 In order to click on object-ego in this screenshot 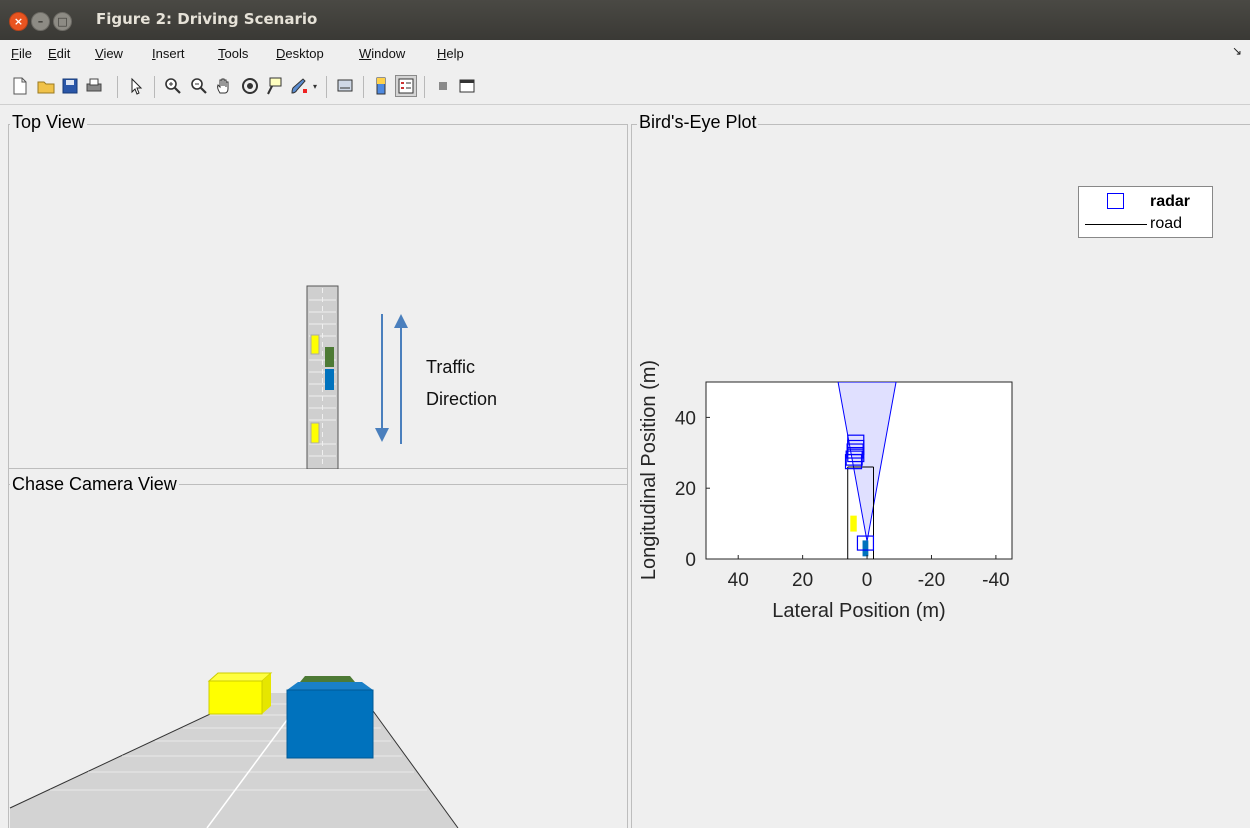, I will do `click(865, 548)`.